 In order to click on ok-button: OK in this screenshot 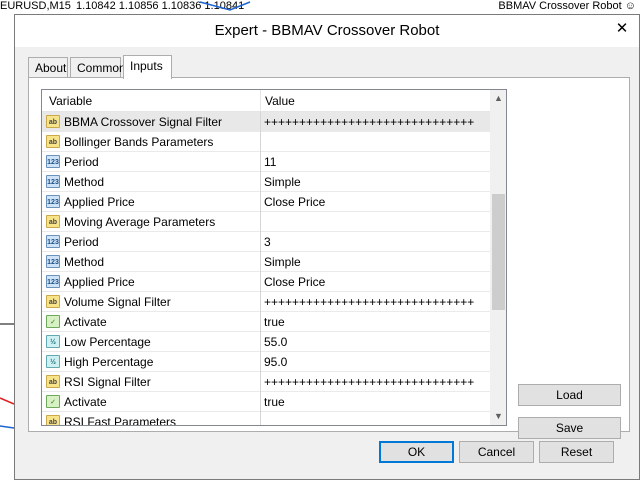, I will do `click(416, 452)`.